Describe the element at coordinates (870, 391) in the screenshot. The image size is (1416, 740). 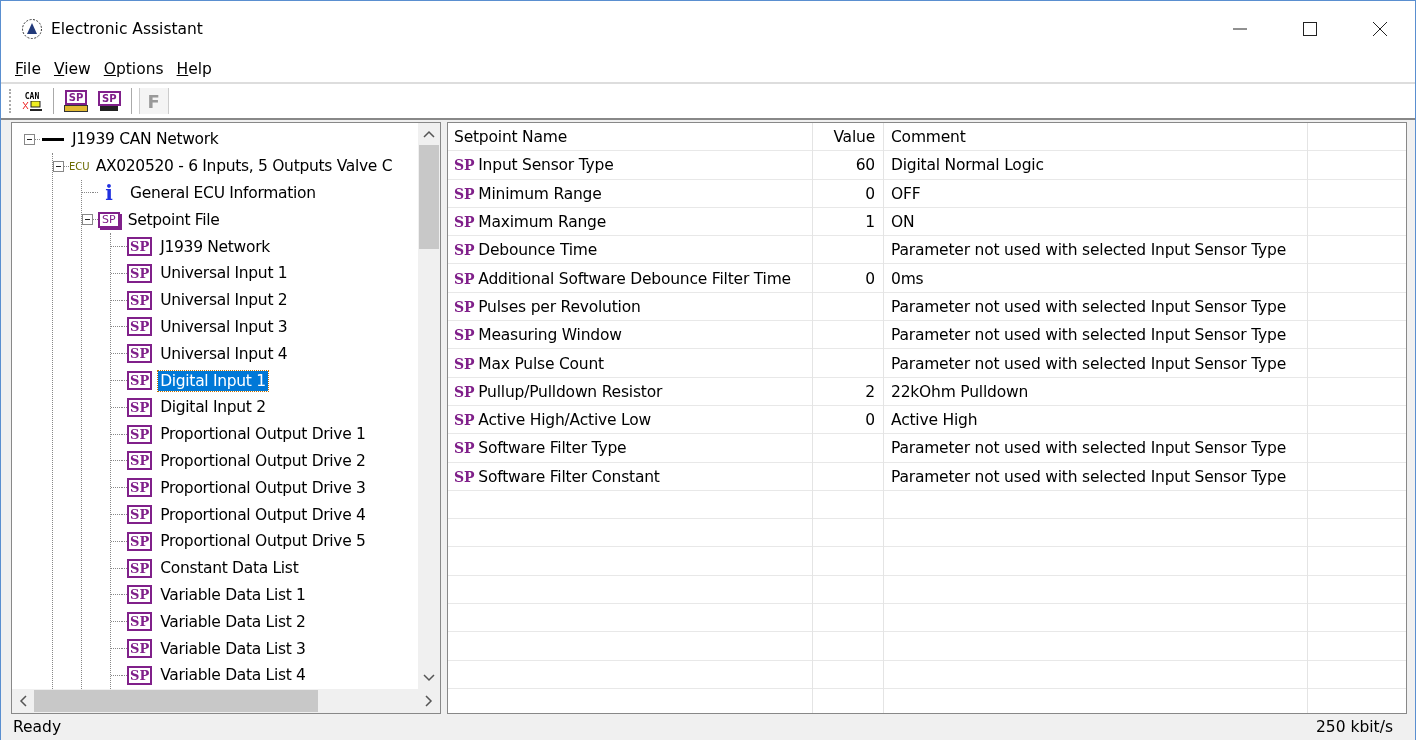
I see `table-cell: 2` at that location.